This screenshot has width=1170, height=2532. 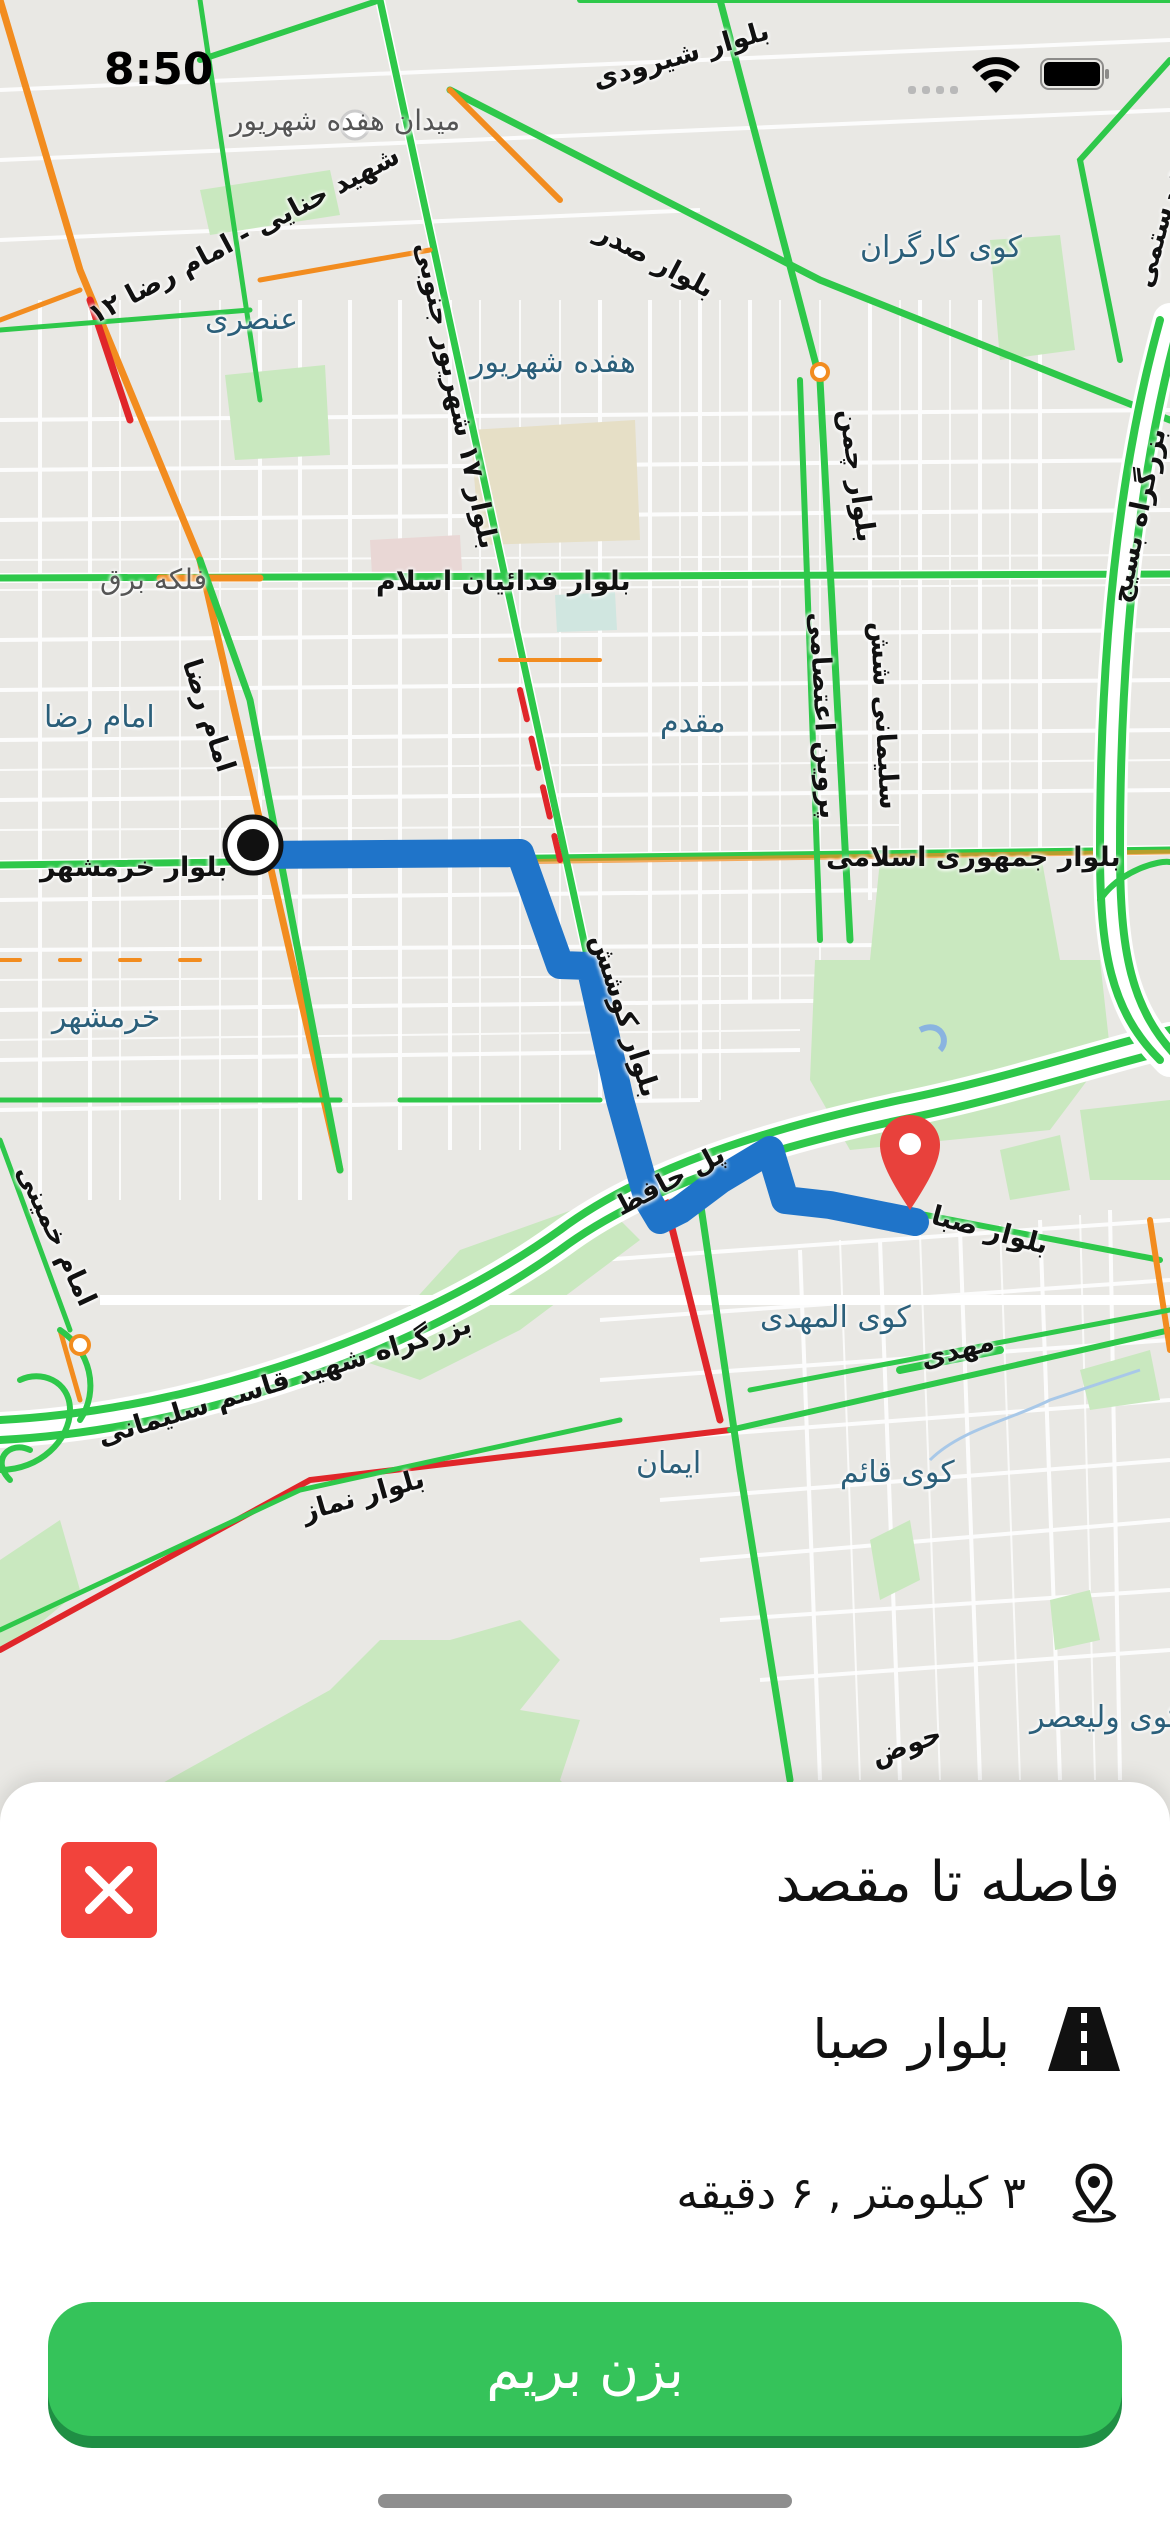 I want to click on distance-time-row: ۳ کیلومتر , ۶ دقیقه, so click(x=898, y=2193).